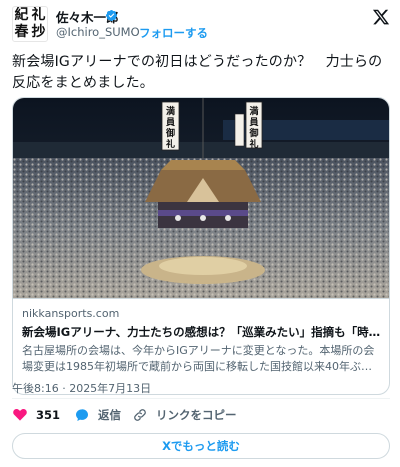 This screenshot has height=467, width=400. What do you see at coordinates (82, 415) in the screenshot?
I see `reply-bubble-icon` at bounding box center [82, 415].